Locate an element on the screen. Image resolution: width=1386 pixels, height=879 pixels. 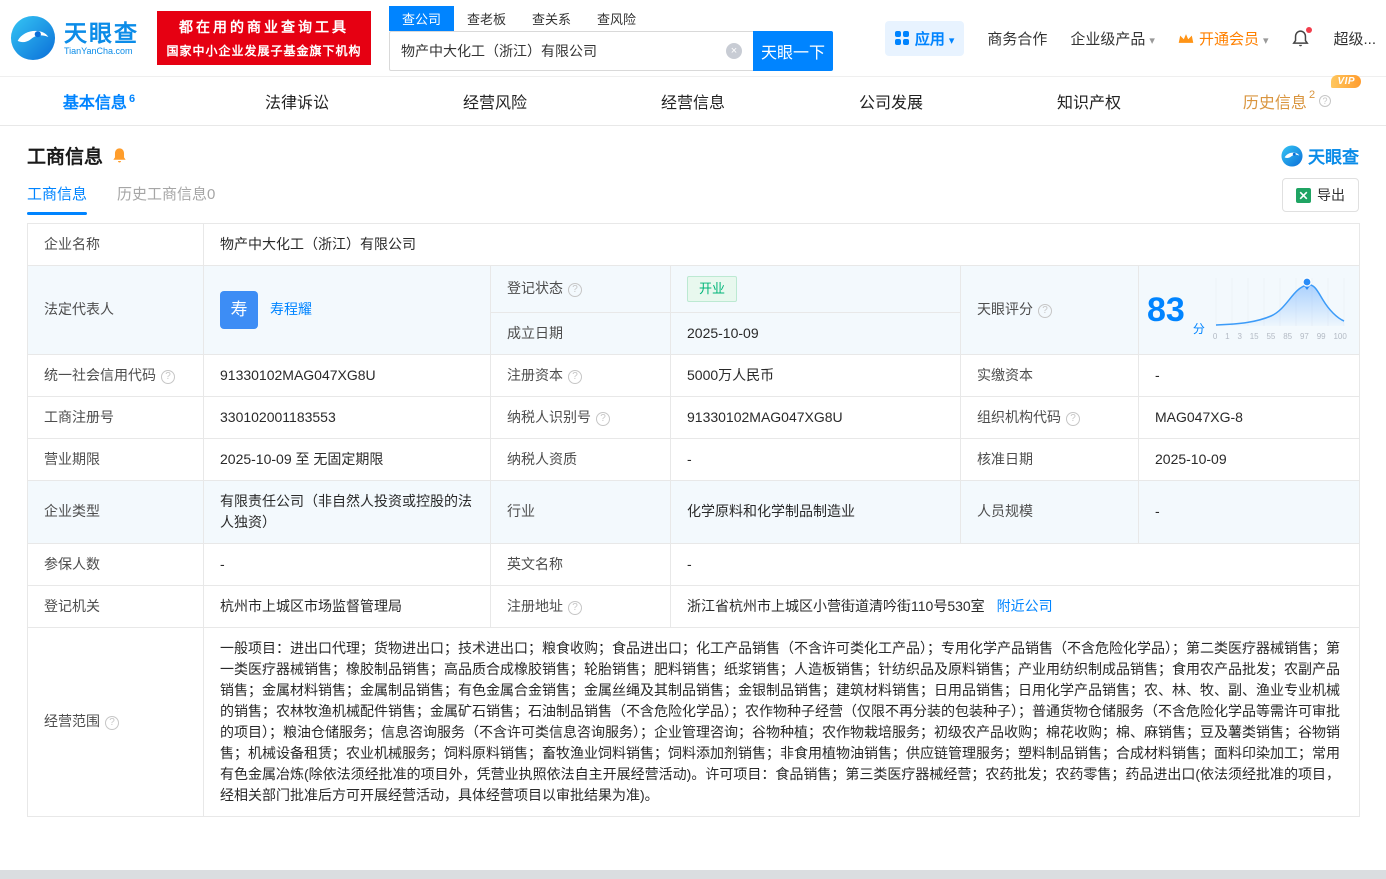
search-row: 天眼一下 is located at coordinates (611, 50).